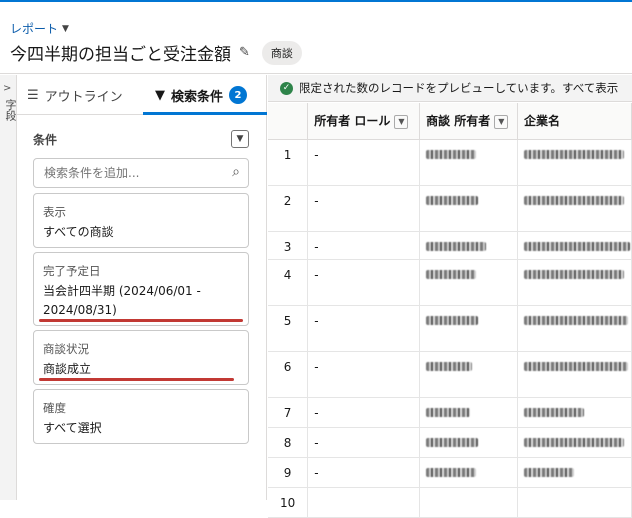 This screenshot has height=518, width=632. I want to click on breadcrumb-reports: レポート, so click(34, 28).